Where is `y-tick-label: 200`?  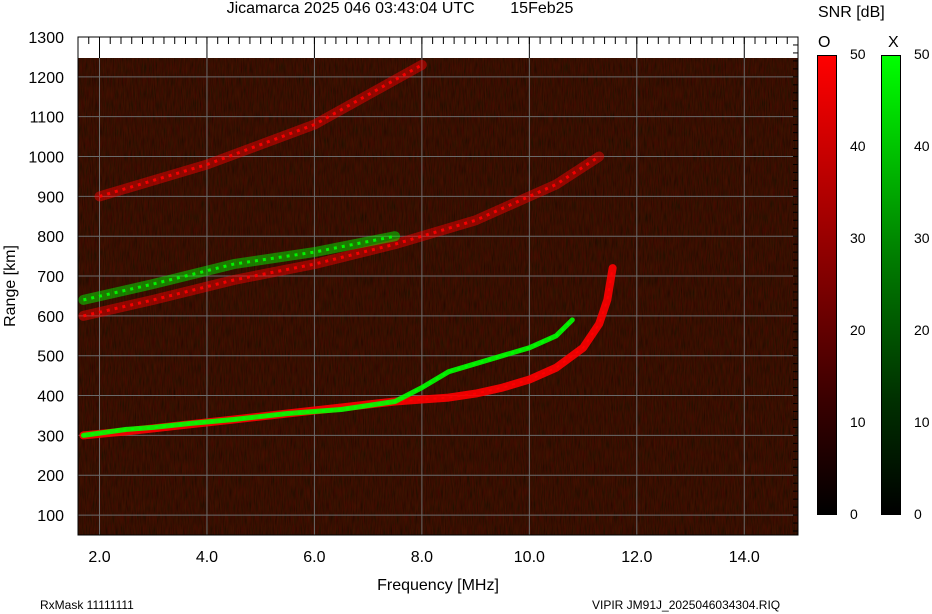 y-tick-label: 200 is located at coordinates (50, 476).